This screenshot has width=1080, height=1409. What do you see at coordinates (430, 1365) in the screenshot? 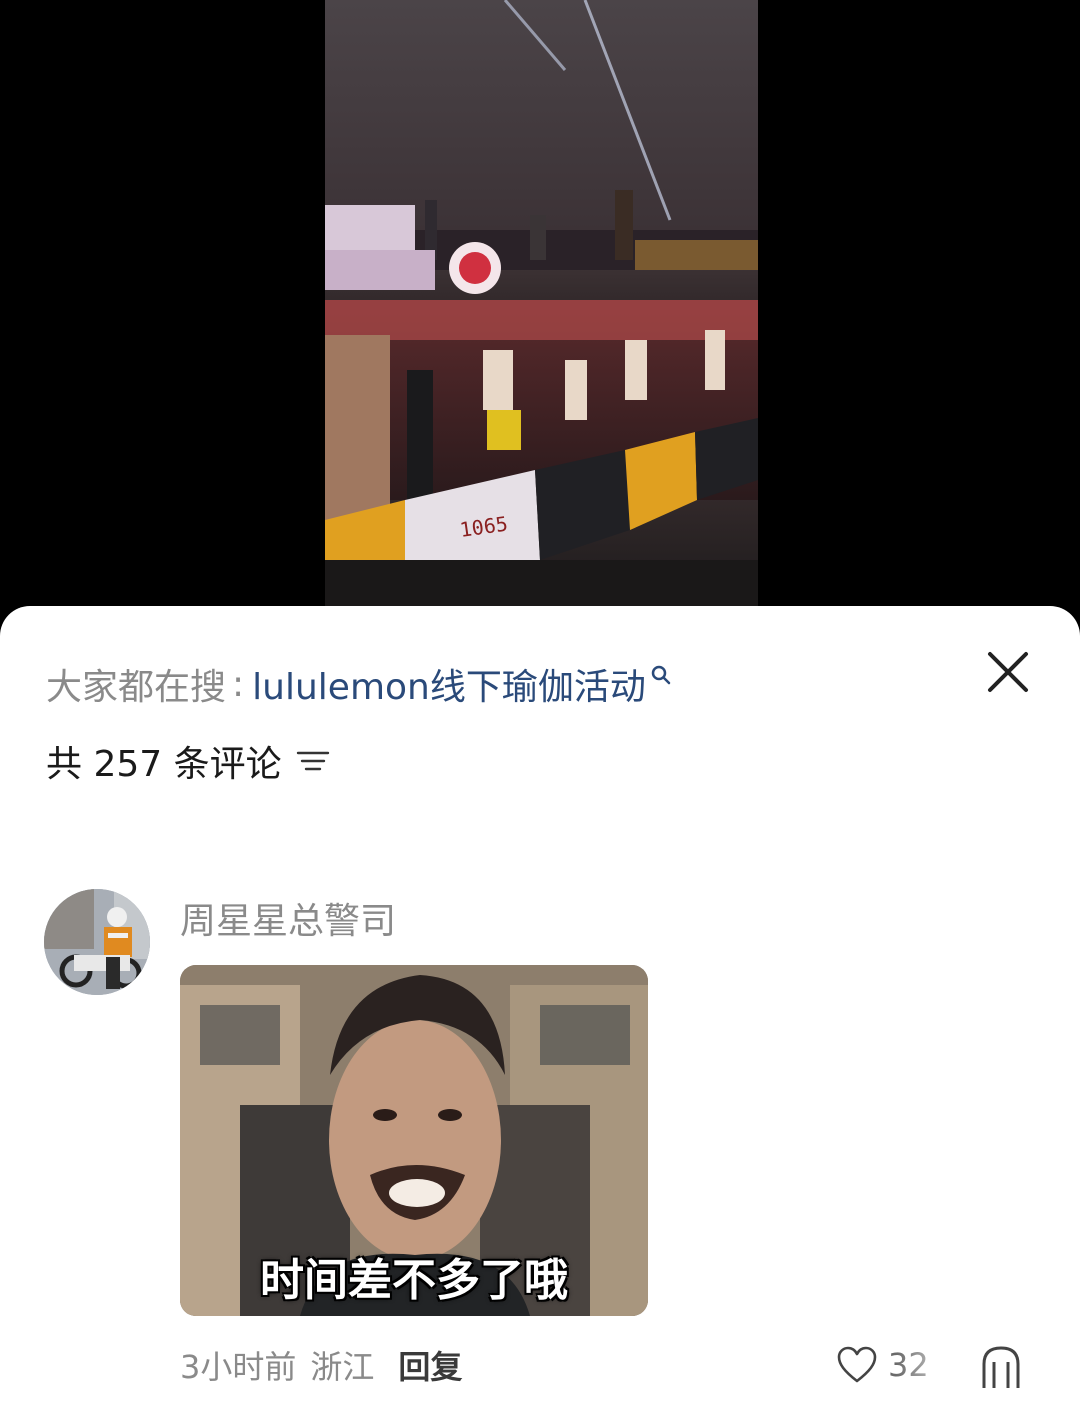
I see `reply-button: 回复` at bounding box center [430, 1365].